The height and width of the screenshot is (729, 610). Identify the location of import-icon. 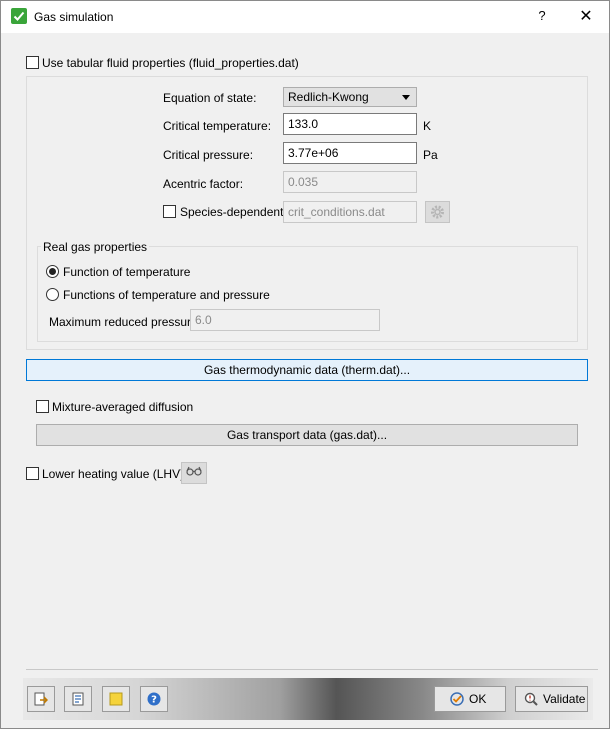
(78, 699).